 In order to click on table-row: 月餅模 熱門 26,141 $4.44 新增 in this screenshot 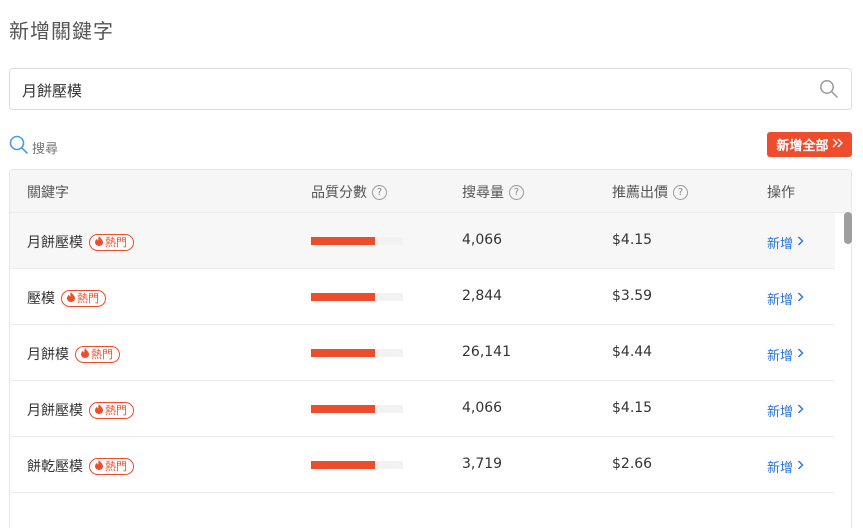, I will do `click(422, 353)`.